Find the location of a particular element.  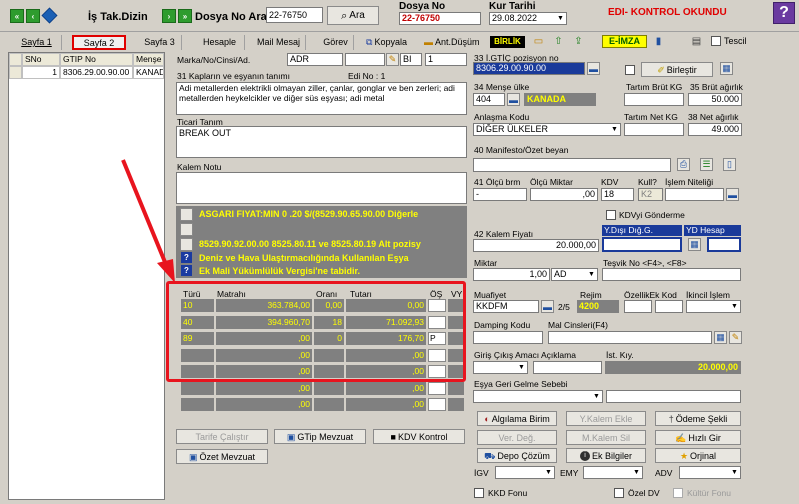

ykalem-ekle-button: Y.Kalem Ekle is located at coordinates (606, 418).